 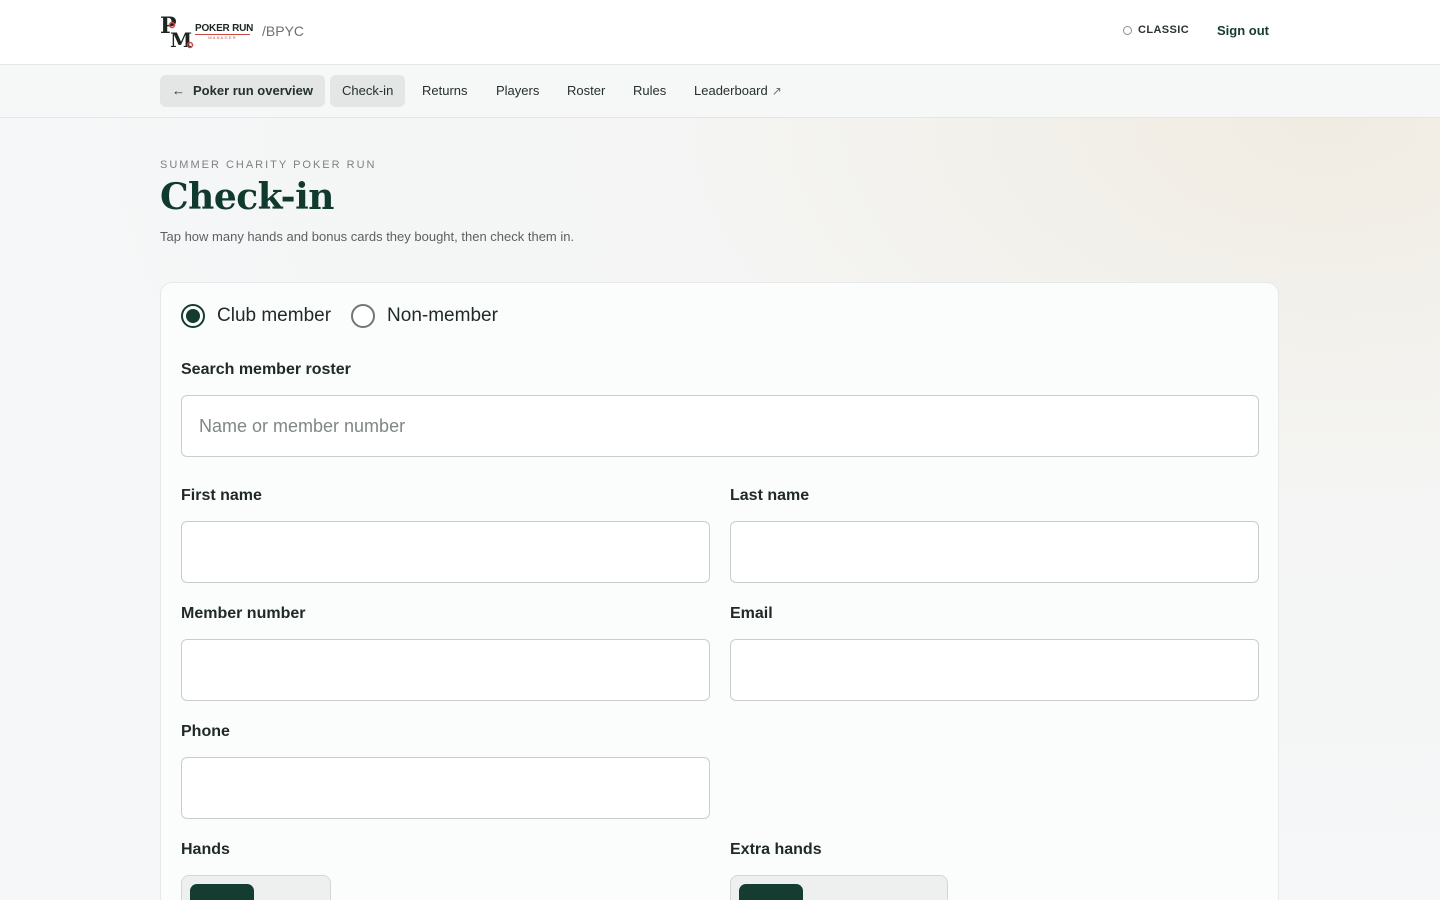 What do you see at coordinates (445, 788) in the screenshot?
I see `phone-input` at bounding box center [445, 788].